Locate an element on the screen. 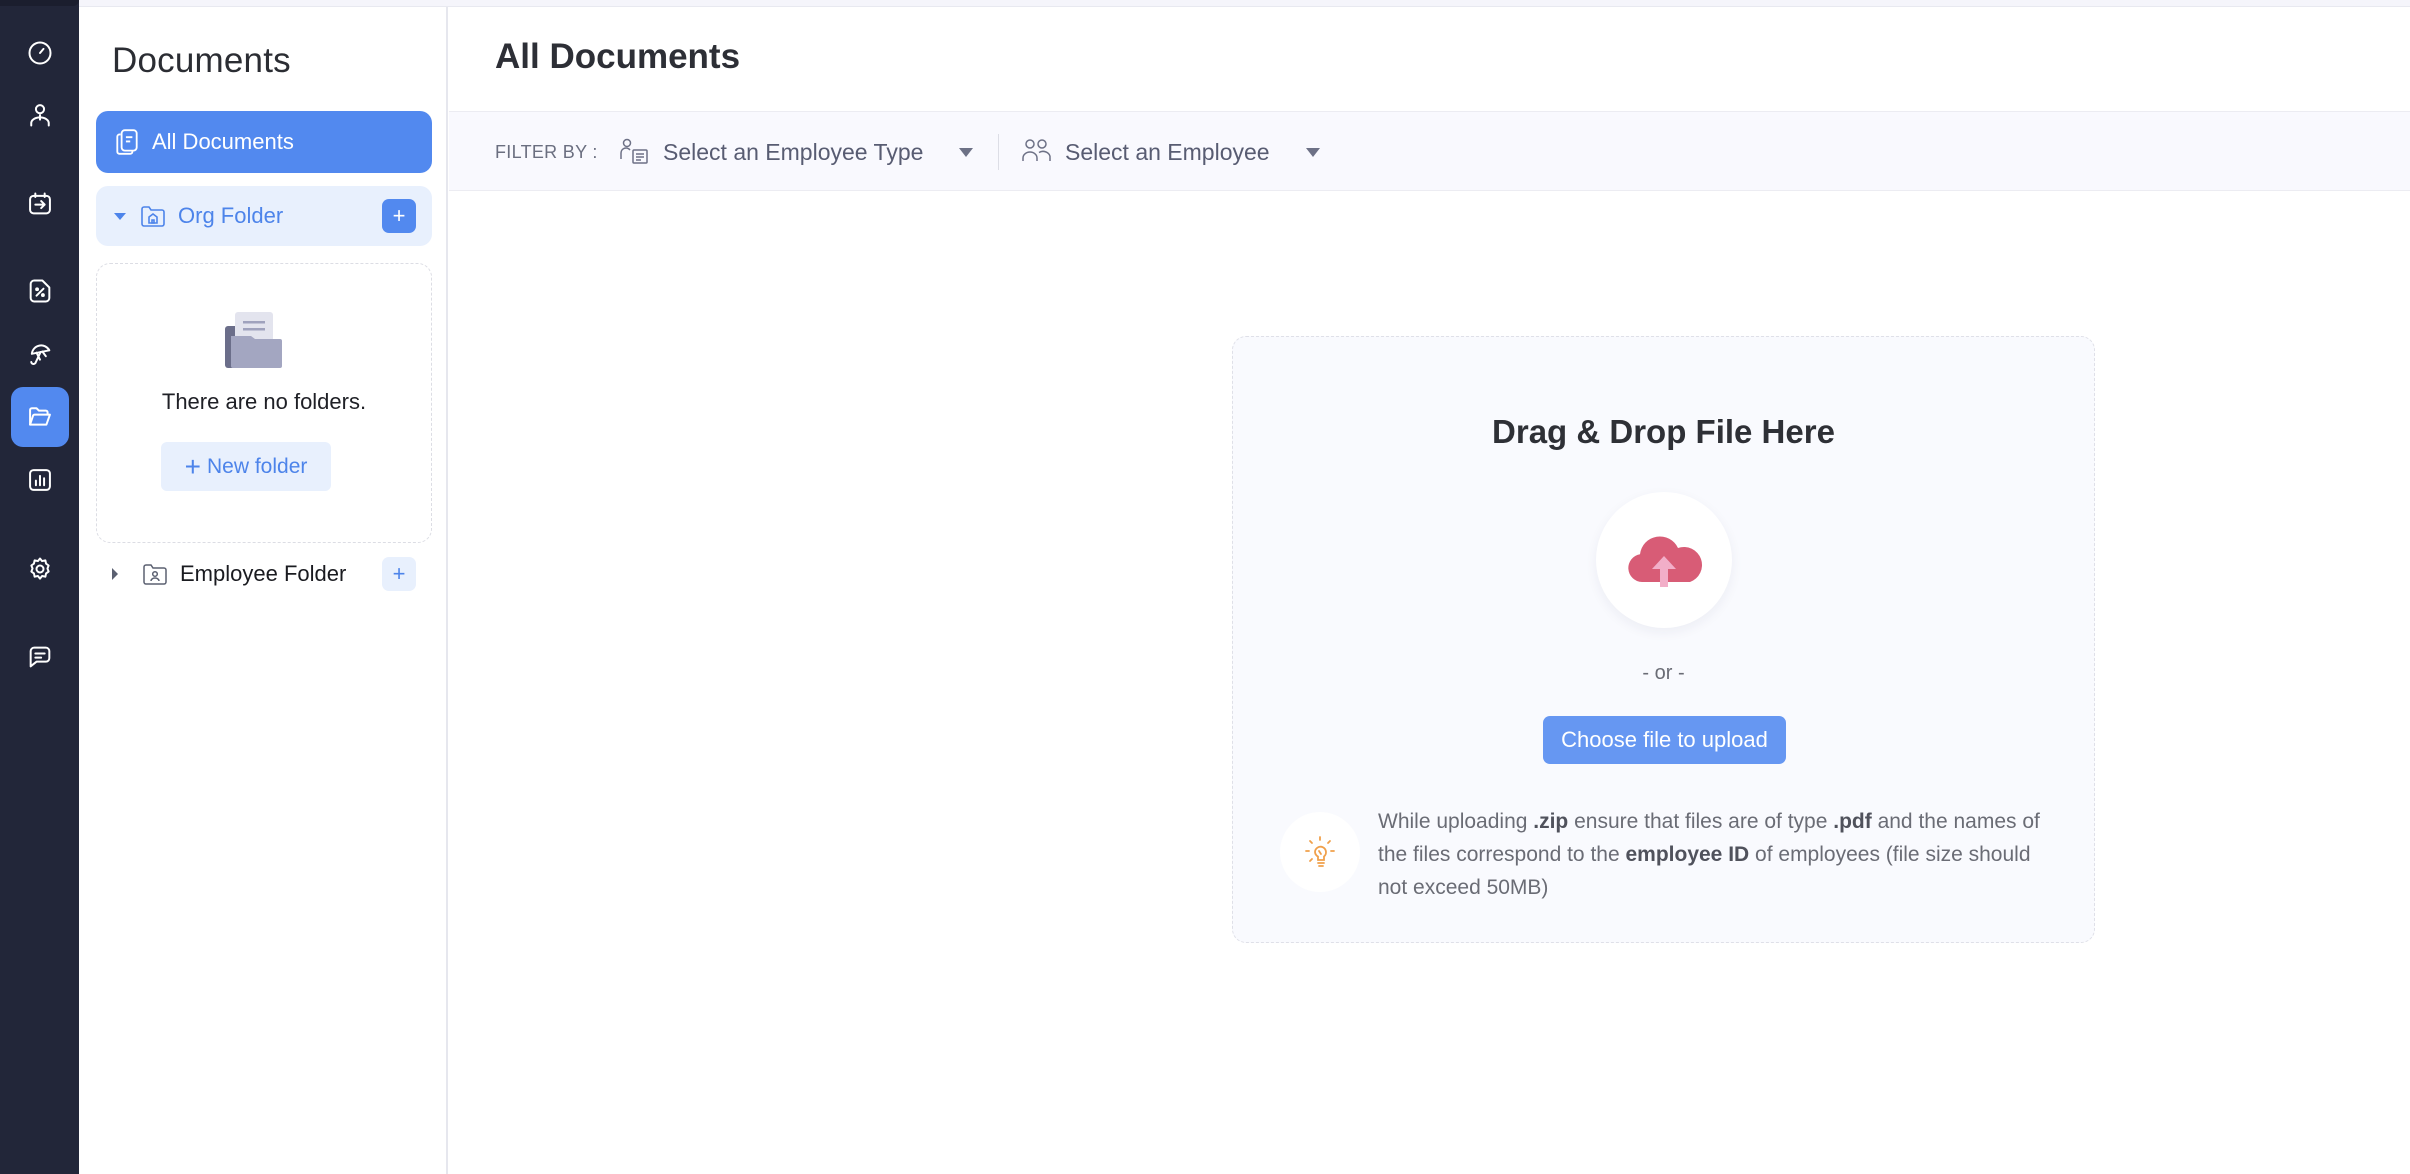 This screenshot has height=1174, width=2410. chat-icon is located at coordinates (40, 657).